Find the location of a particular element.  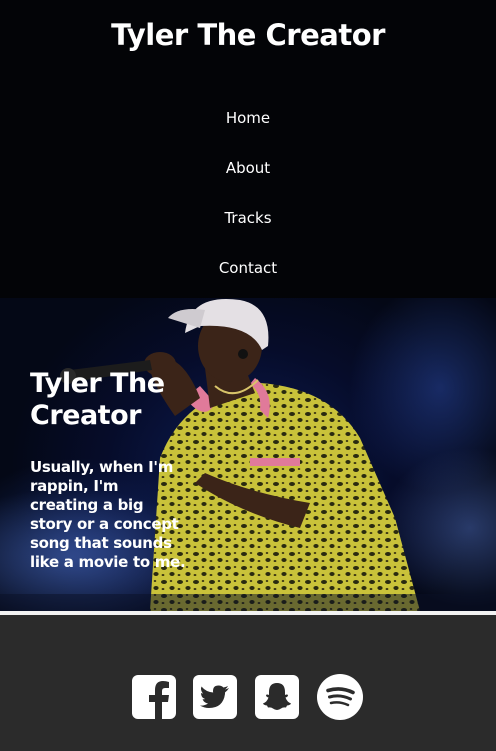

twitter-icon is located at coordinates (215, 697).